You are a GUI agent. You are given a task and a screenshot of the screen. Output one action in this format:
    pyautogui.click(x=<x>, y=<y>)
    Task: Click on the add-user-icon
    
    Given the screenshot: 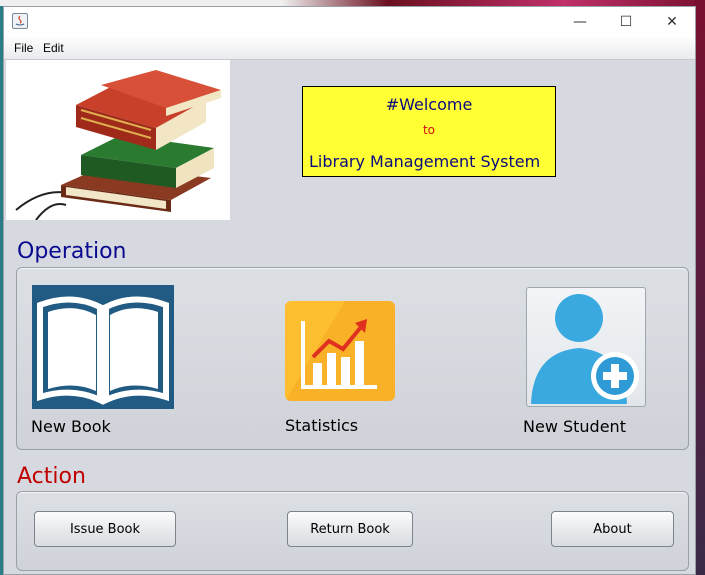 What is the action you would take?
    pyautogui.click(x=586, y=347)
    